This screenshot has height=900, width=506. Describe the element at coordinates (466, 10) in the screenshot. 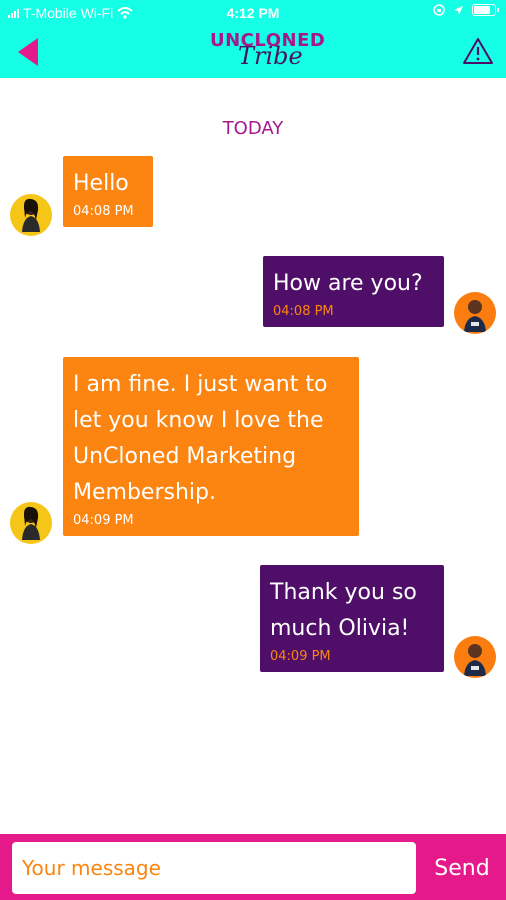

I see `status-indicators` at that location.